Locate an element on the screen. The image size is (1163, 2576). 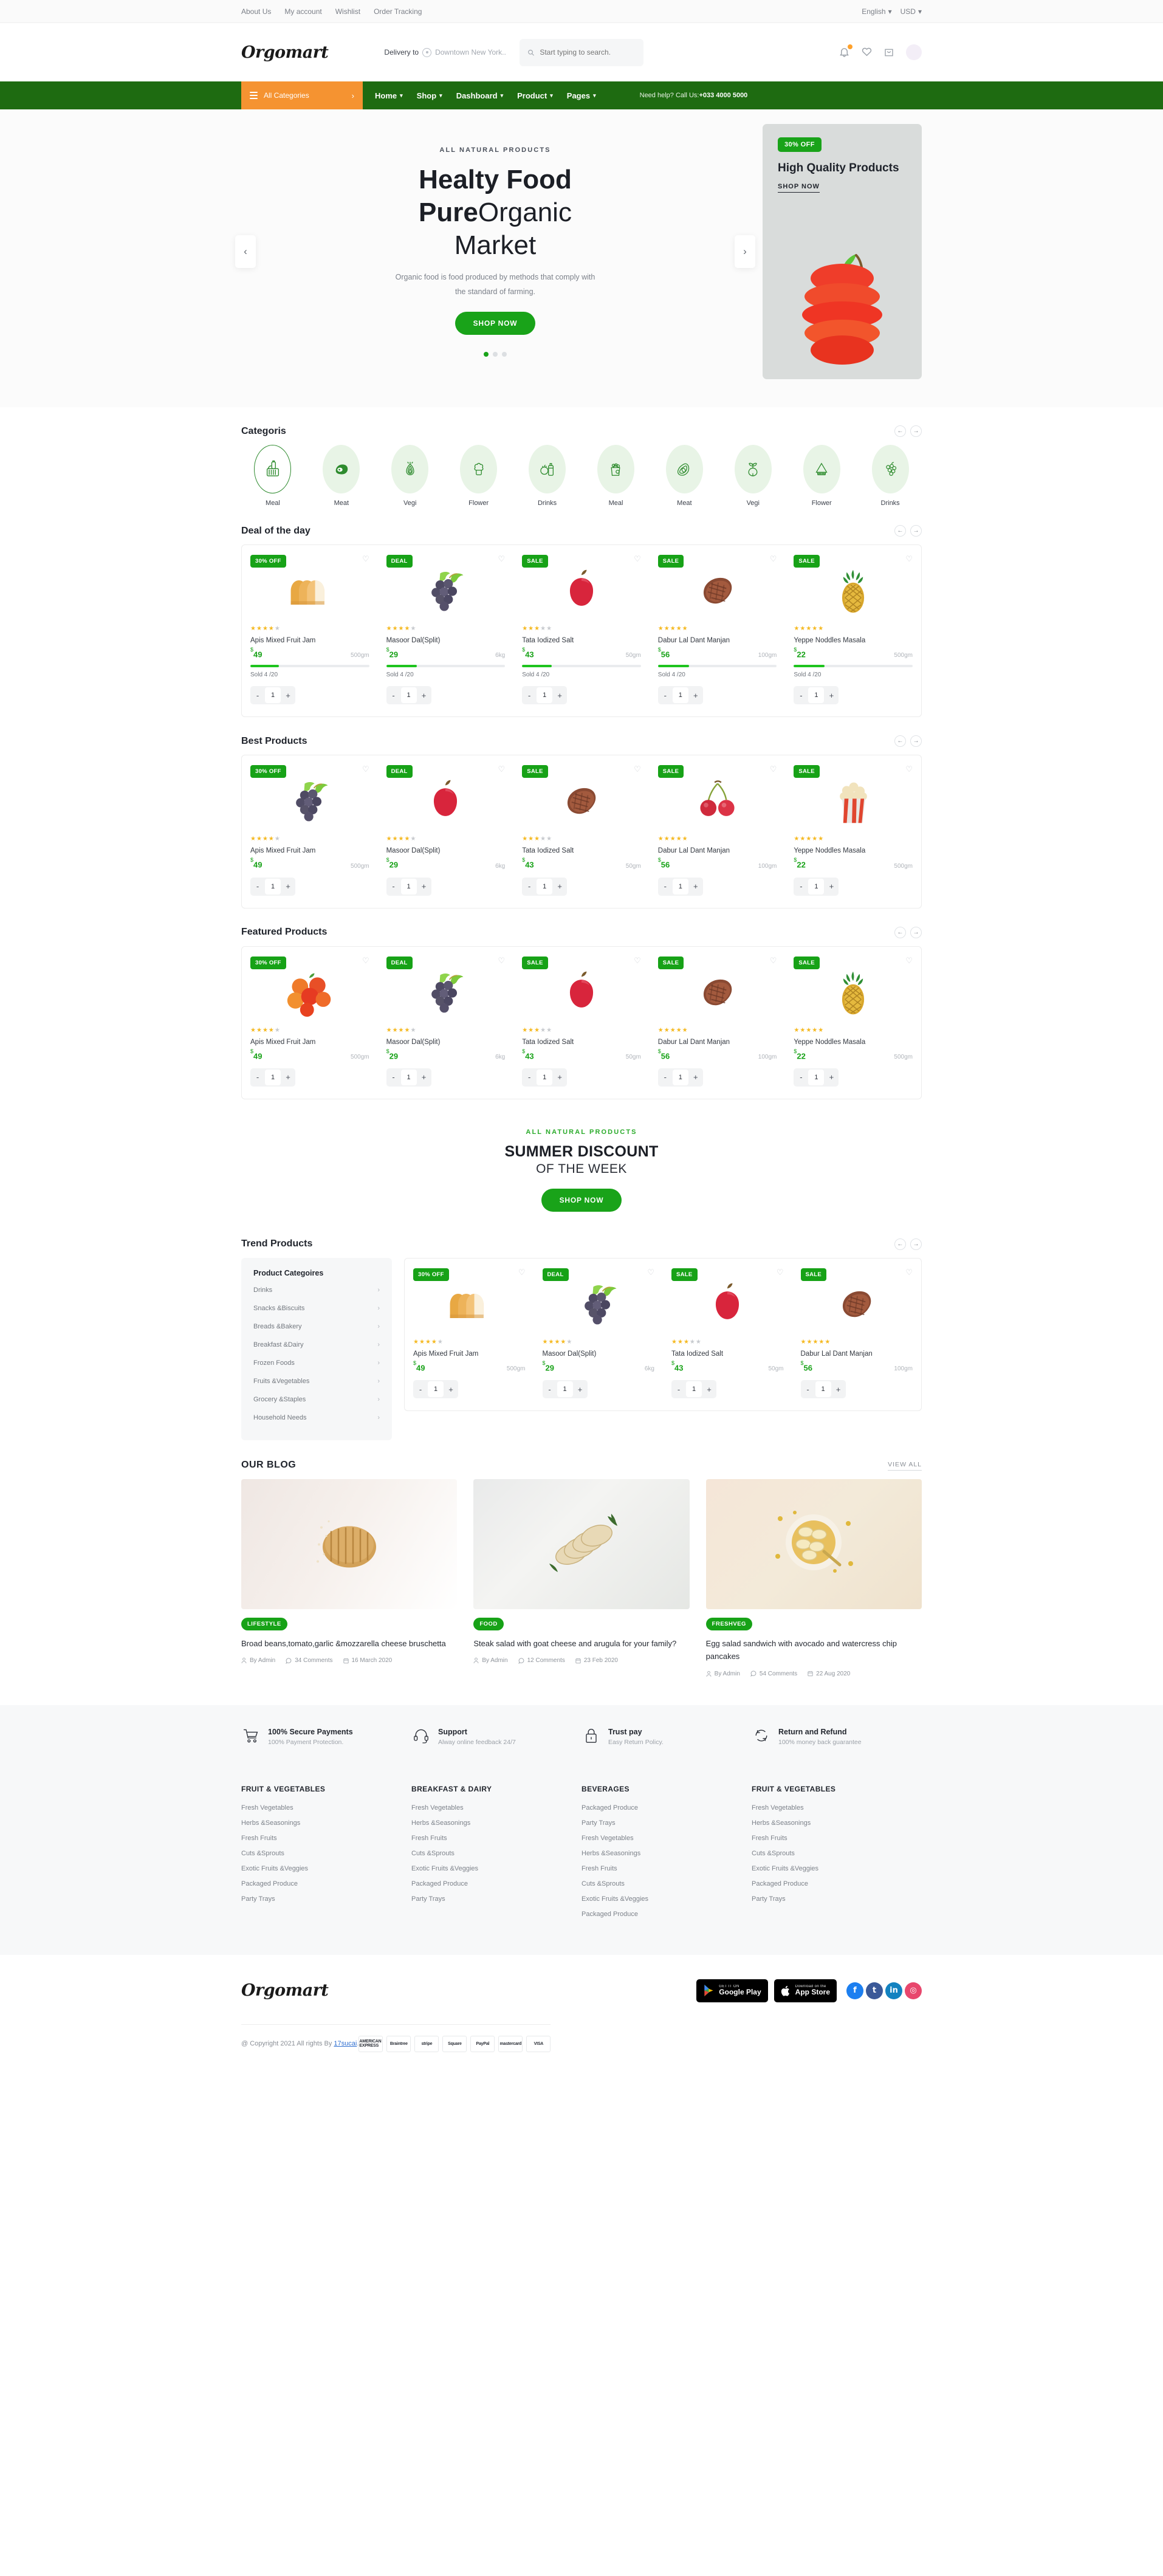
category-item-meal-5: Meal is located at coordinates (616, 476).